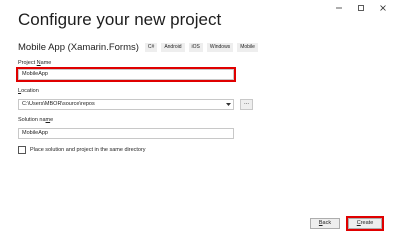  Describe the element at coordinates (78, 47) in the screenshot. I see `template-name: Mobile App (Xamarin.Forms)` at that location.